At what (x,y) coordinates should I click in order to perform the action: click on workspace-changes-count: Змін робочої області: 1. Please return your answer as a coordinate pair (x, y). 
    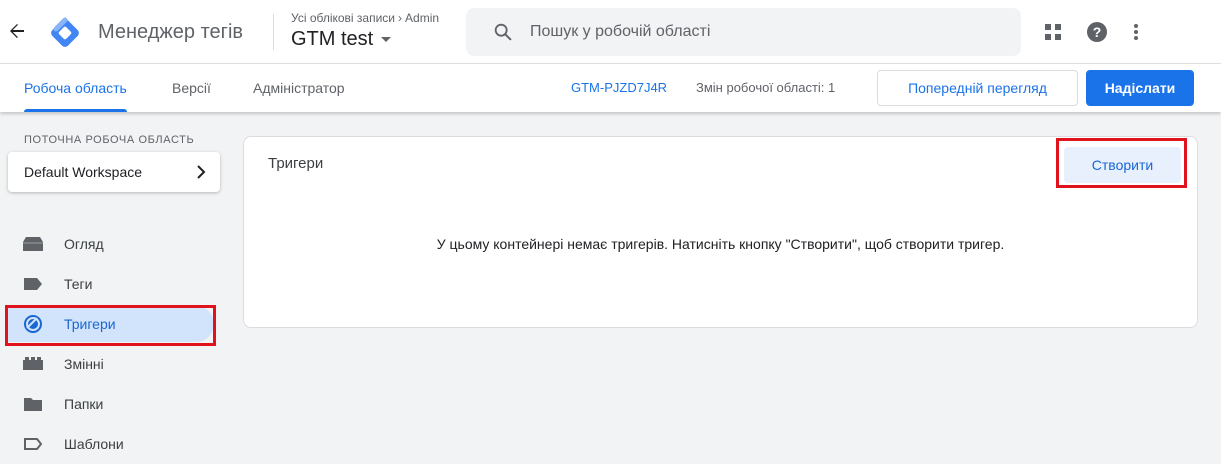
    Looking at the image, I should click on (766, 87).